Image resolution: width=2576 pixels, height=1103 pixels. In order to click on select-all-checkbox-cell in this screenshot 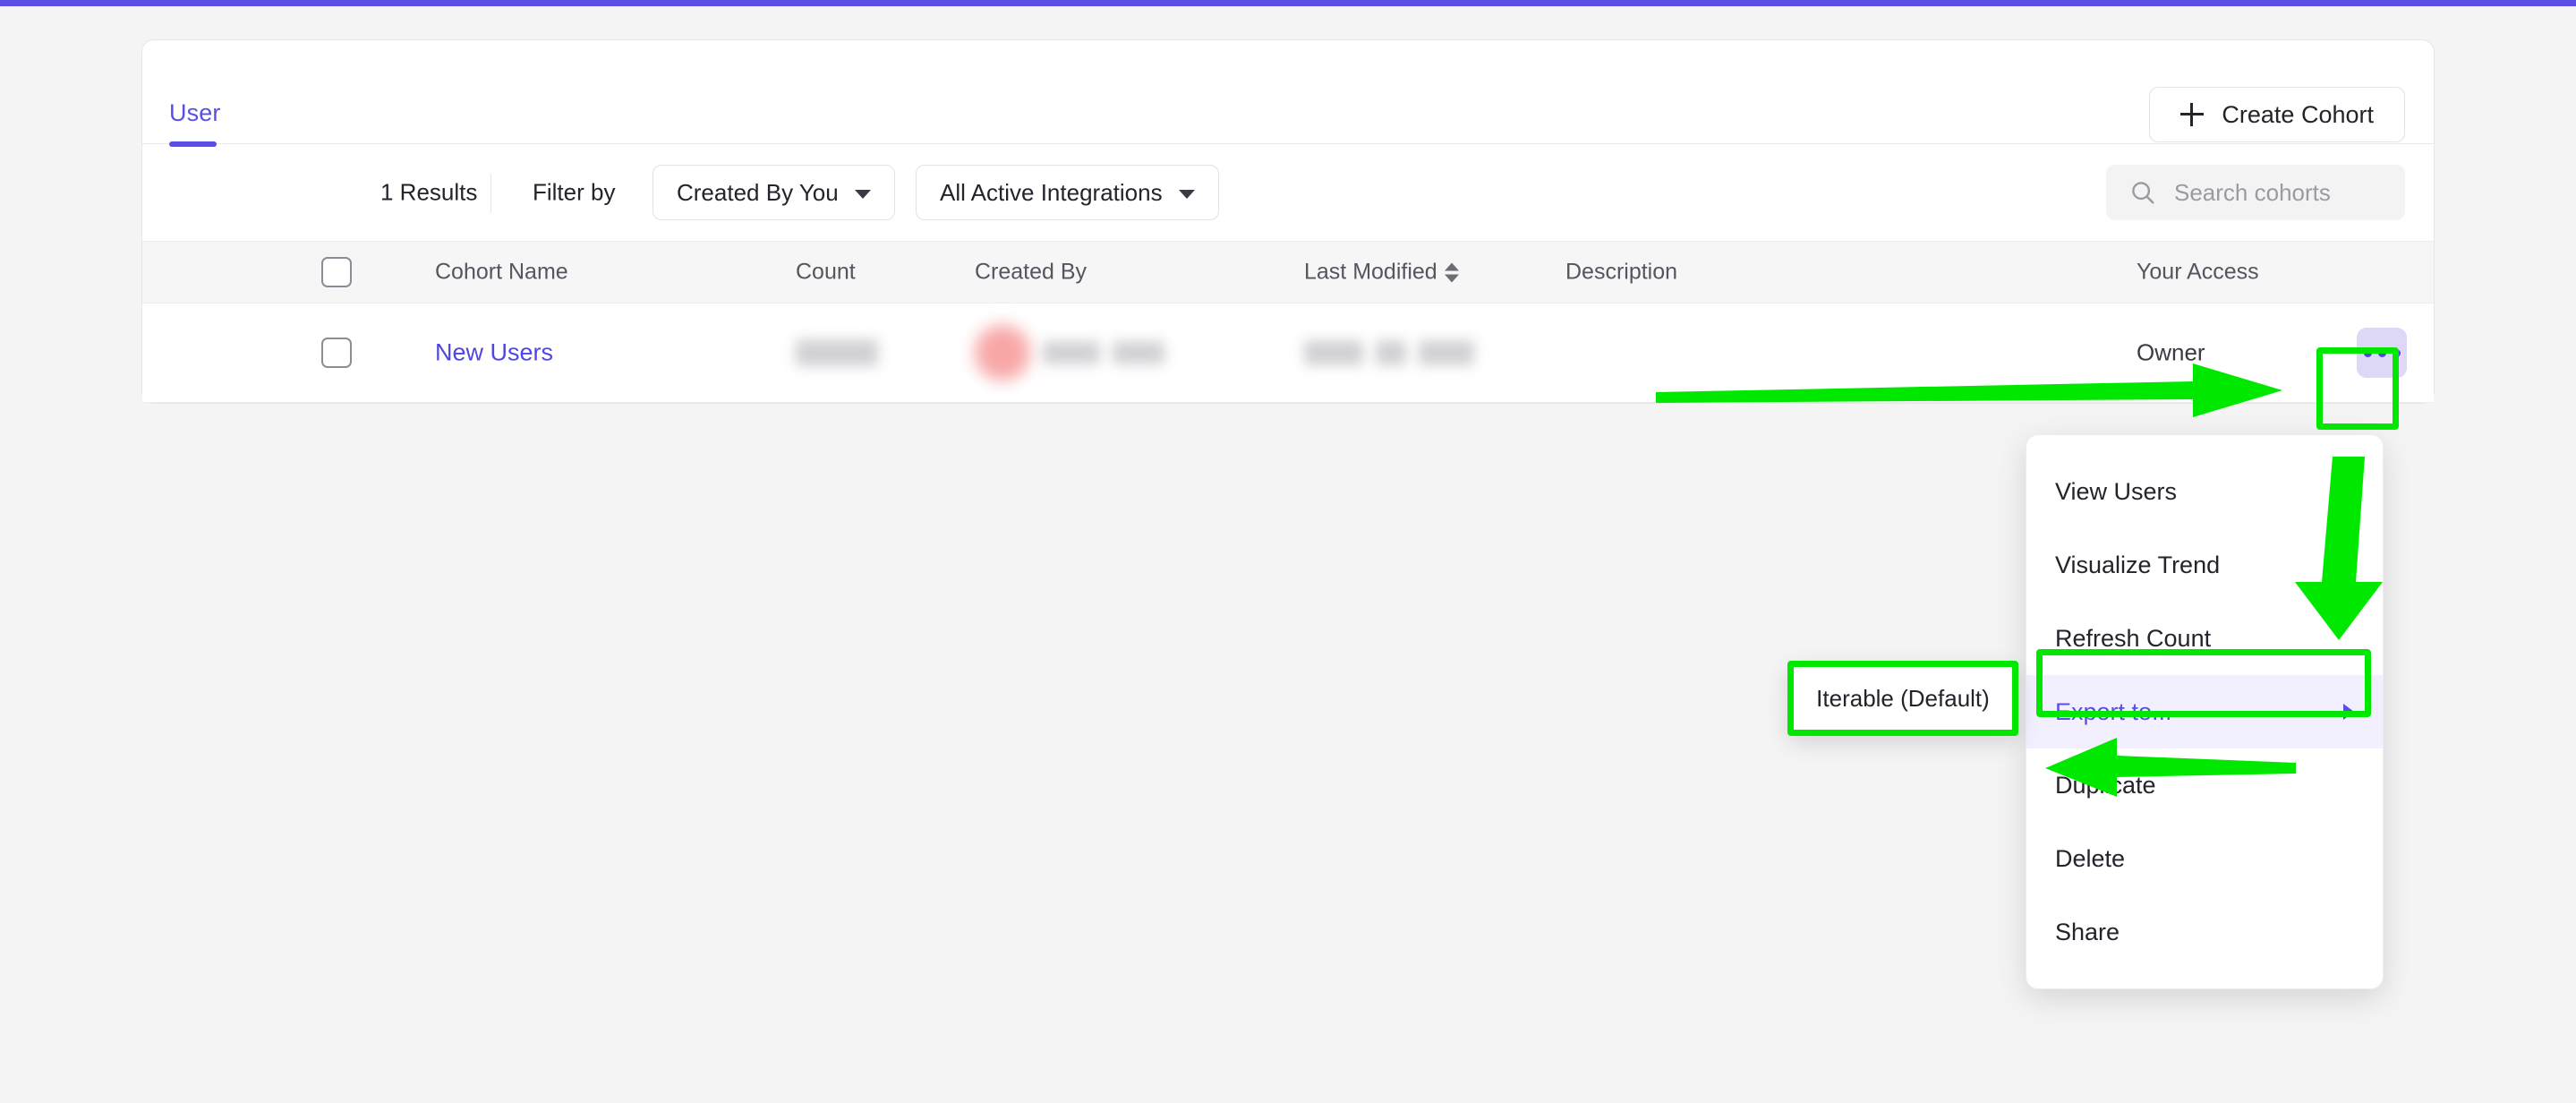, I will do `click(336, 272)`.